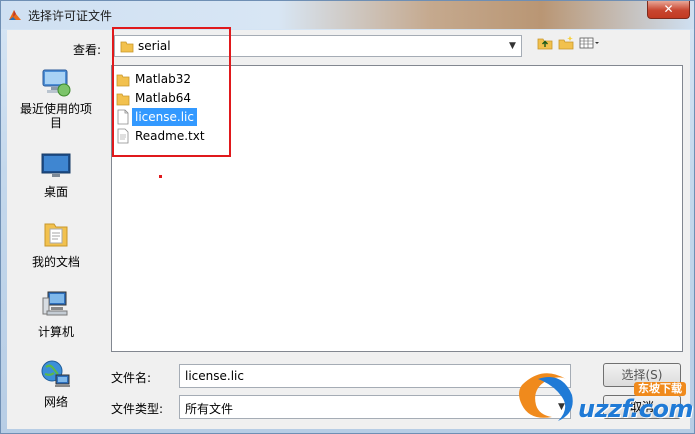 The image size is (695, 434). Describe the element at coordinates (171, 92) in the screenshot. I see `annotation-highlight-box` at that location.